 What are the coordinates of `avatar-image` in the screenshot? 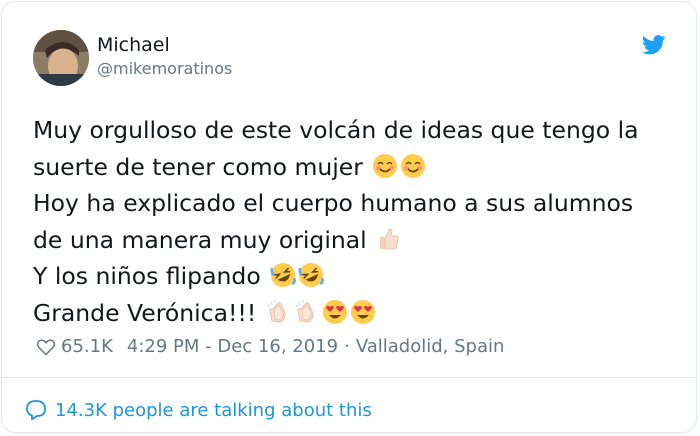 It's located at (61, 58).